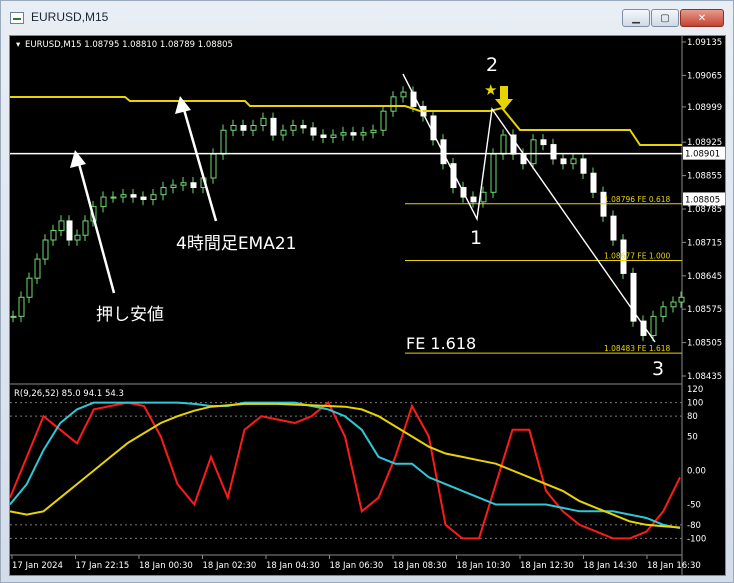  What do you see at coordinates (696, 472) in the screenshot?
I see `indicator-tick-label: 0.00` at bounding box center [696, 472].